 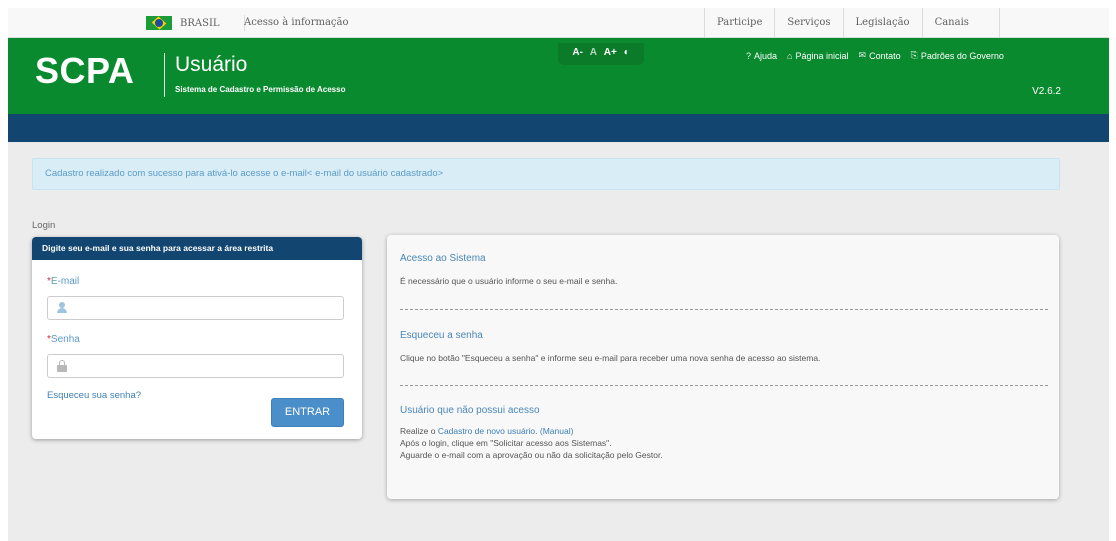 I want to click on brasil-label: BRASIL, so click(x=200, y=23).